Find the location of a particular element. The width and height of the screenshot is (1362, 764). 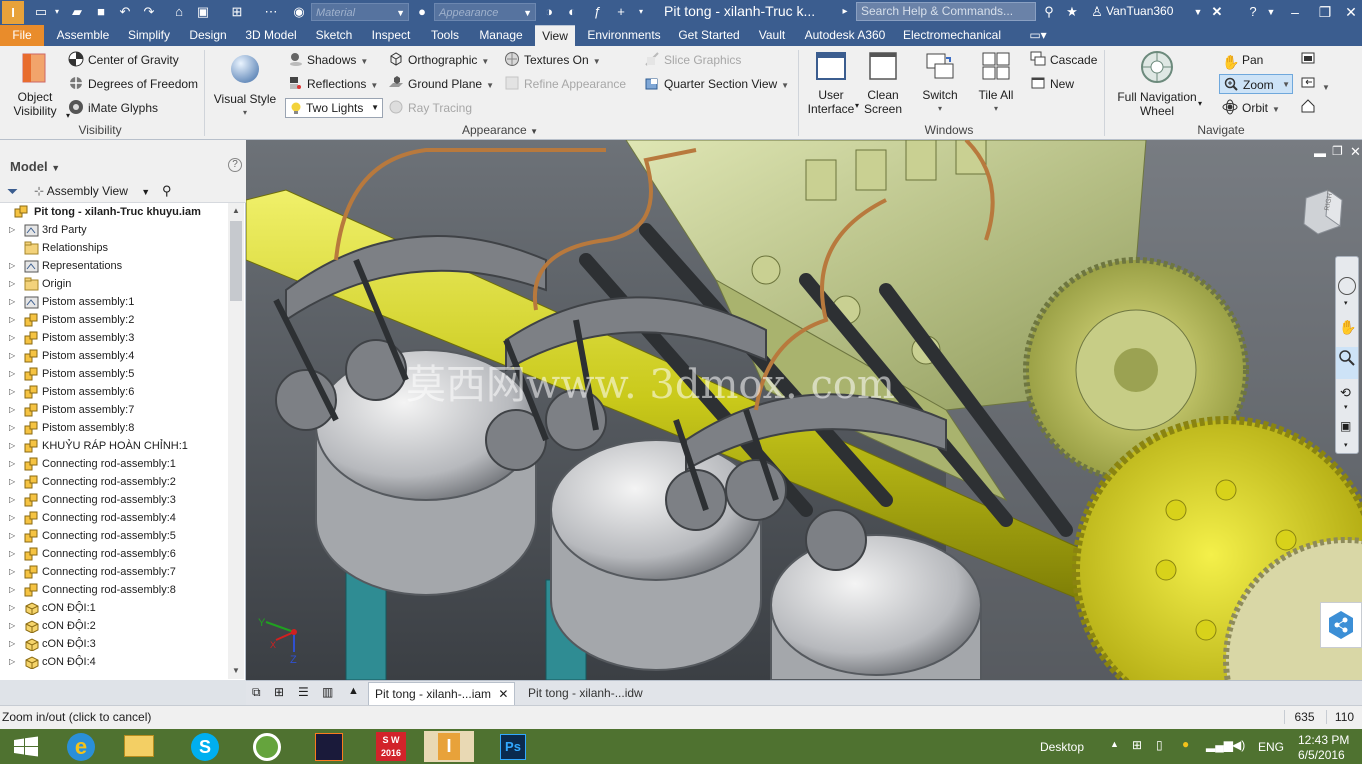

taskbar-ie: e is located at coordinates (81, 746).